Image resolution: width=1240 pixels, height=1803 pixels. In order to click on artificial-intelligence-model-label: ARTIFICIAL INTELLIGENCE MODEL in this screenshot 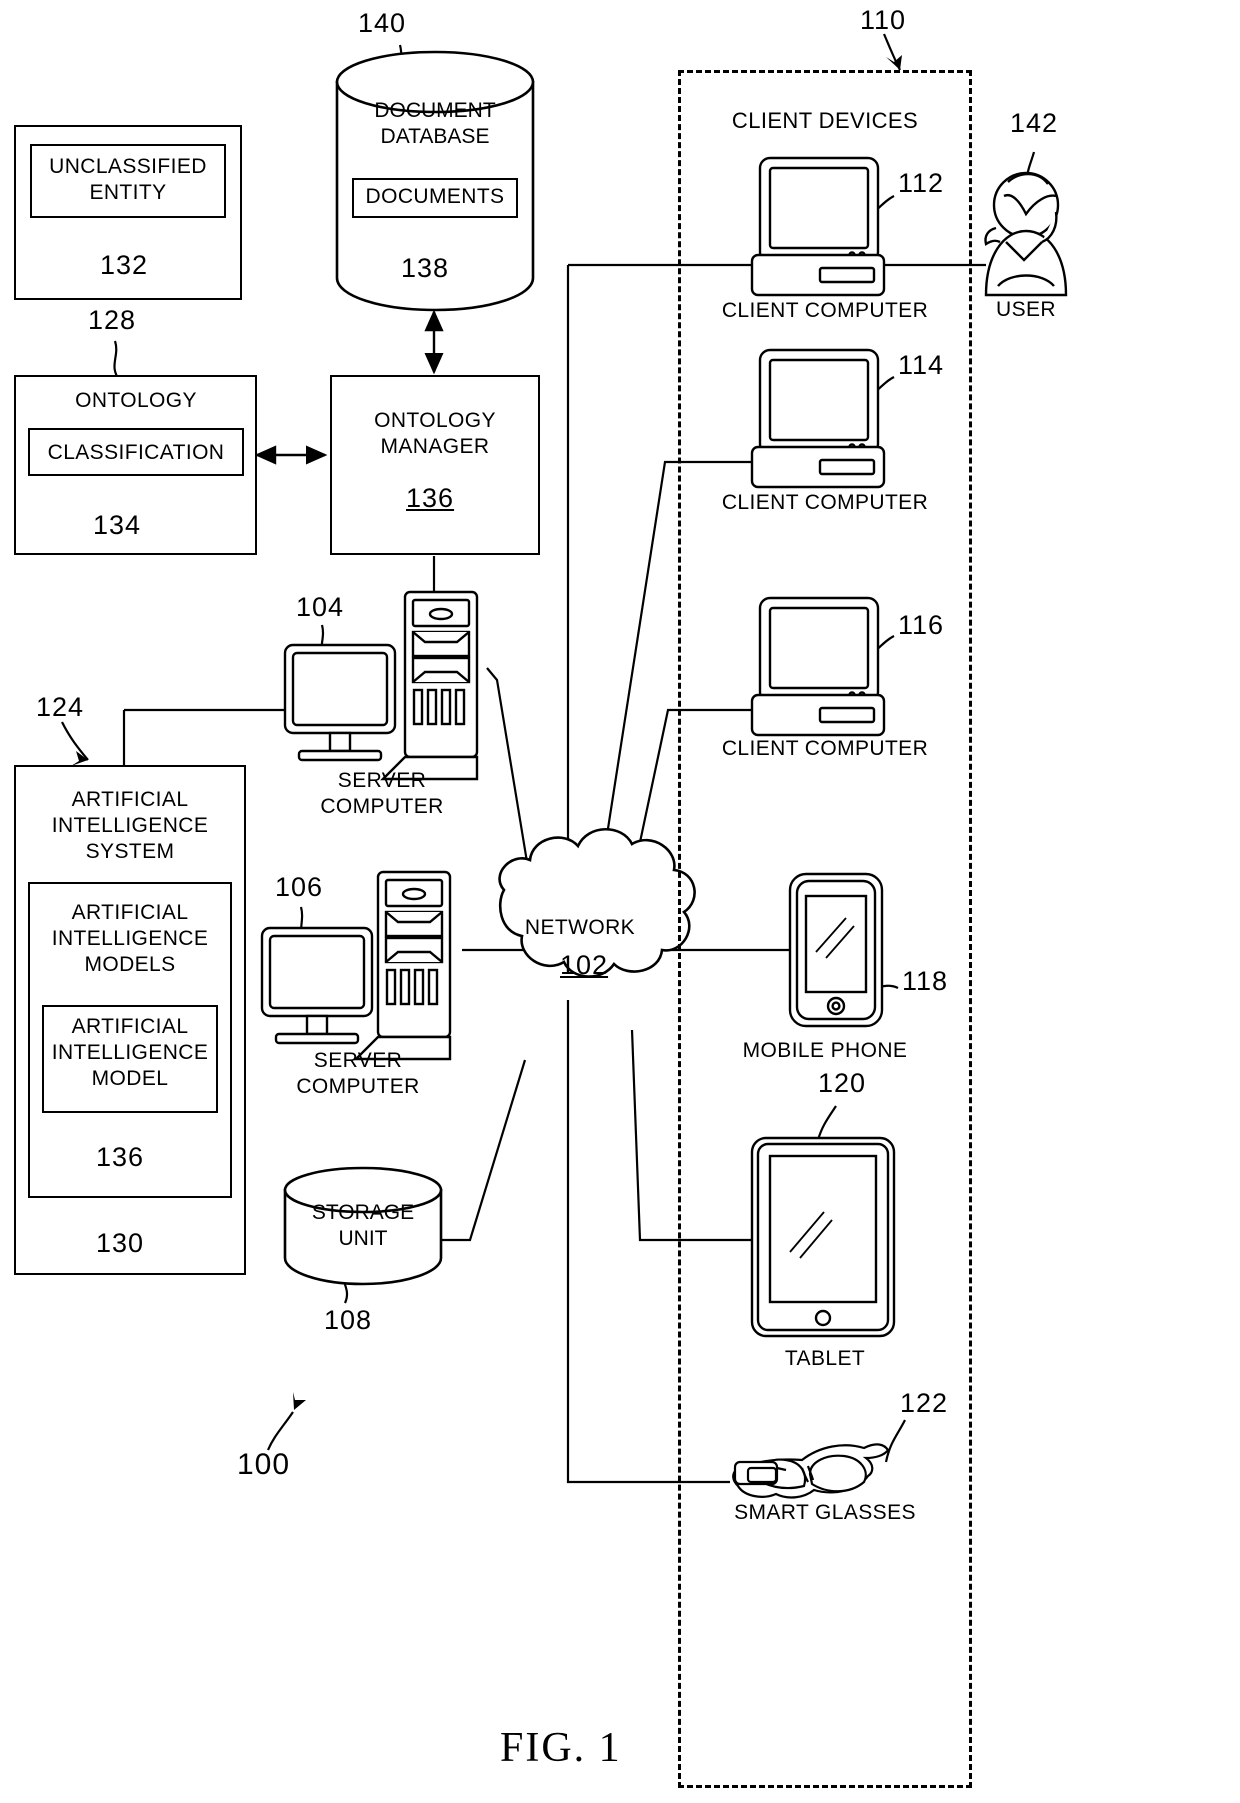, I will do `click(130, 1052)`.